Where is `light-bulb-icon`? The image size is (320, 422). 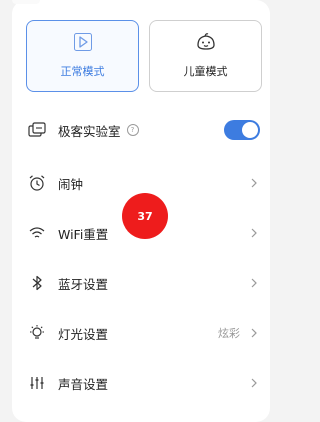
light-bulb-icon is located at coordinates (37, 333).